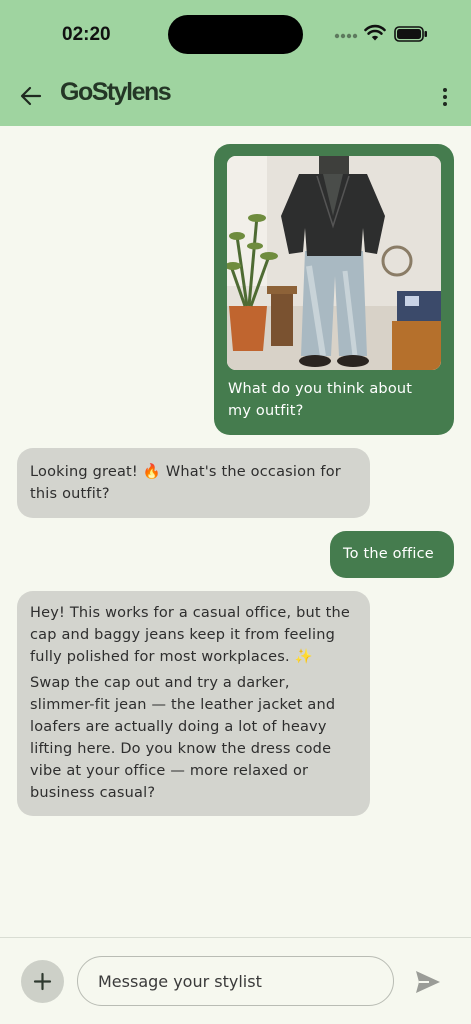 The width and height of the screenshot is (471, 1024). What do you see at coordinates (235, 937) in the screenshot?
I see `composer-divider` at bounding box center [235, 937].